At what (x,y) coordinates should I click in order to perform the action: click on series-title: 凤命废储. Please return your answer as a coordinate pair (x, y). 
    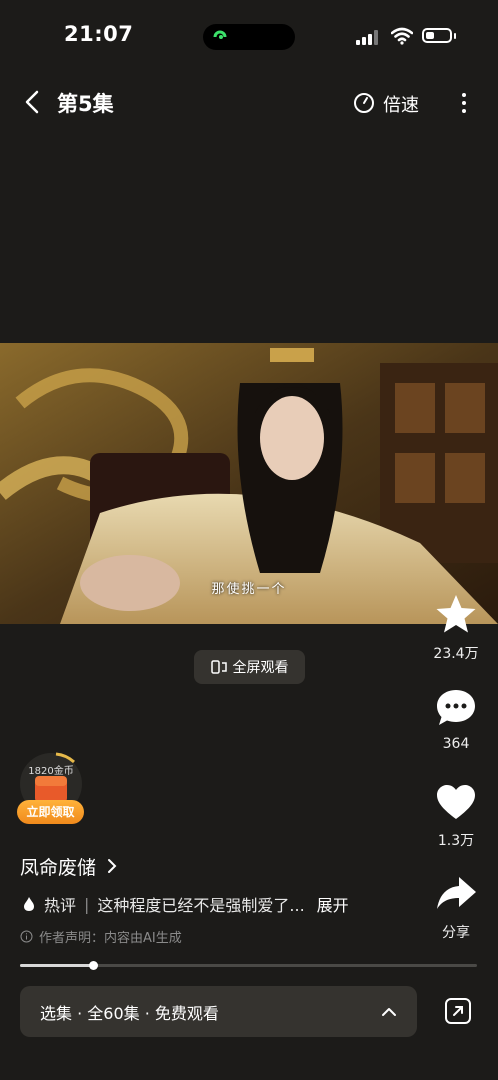
    Looking at the image, I should click on (69, 866).